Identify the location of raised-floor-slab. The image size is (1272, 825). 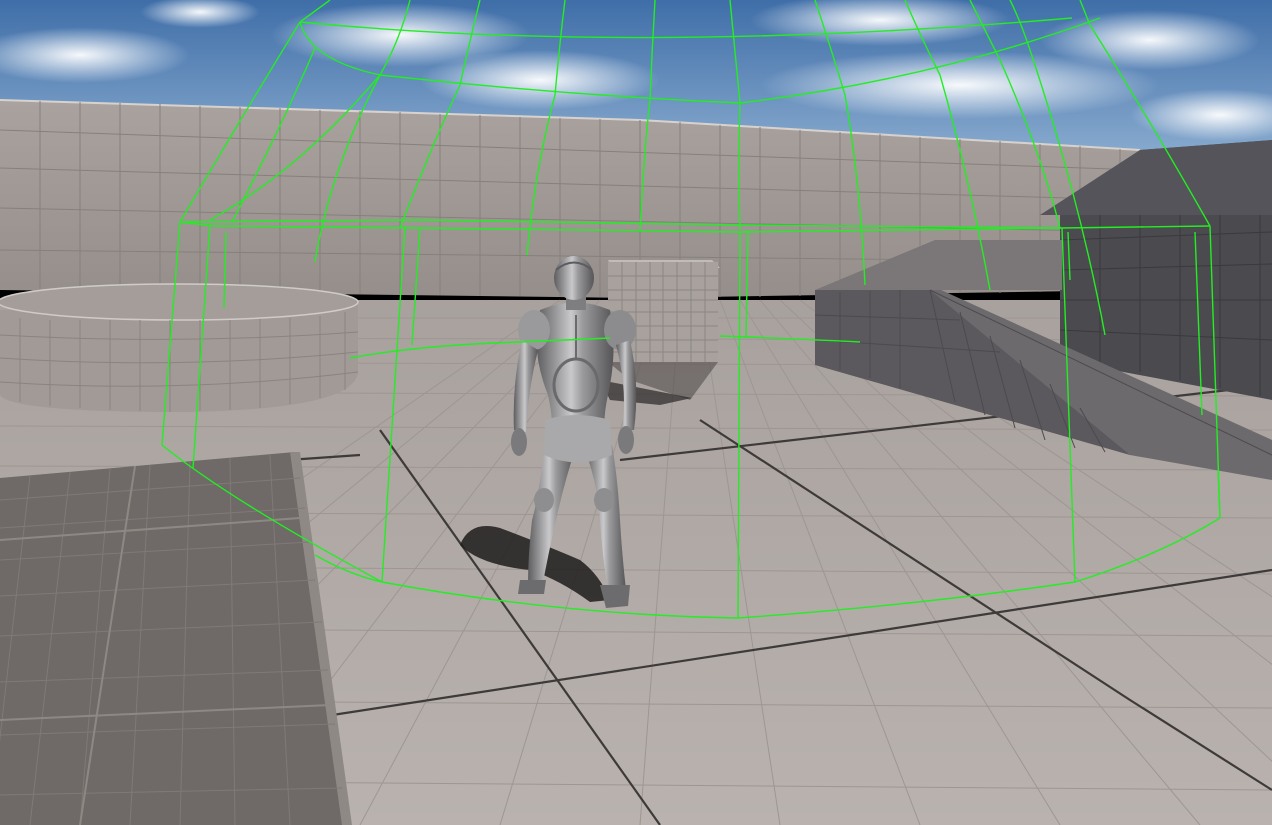
(176, 638).